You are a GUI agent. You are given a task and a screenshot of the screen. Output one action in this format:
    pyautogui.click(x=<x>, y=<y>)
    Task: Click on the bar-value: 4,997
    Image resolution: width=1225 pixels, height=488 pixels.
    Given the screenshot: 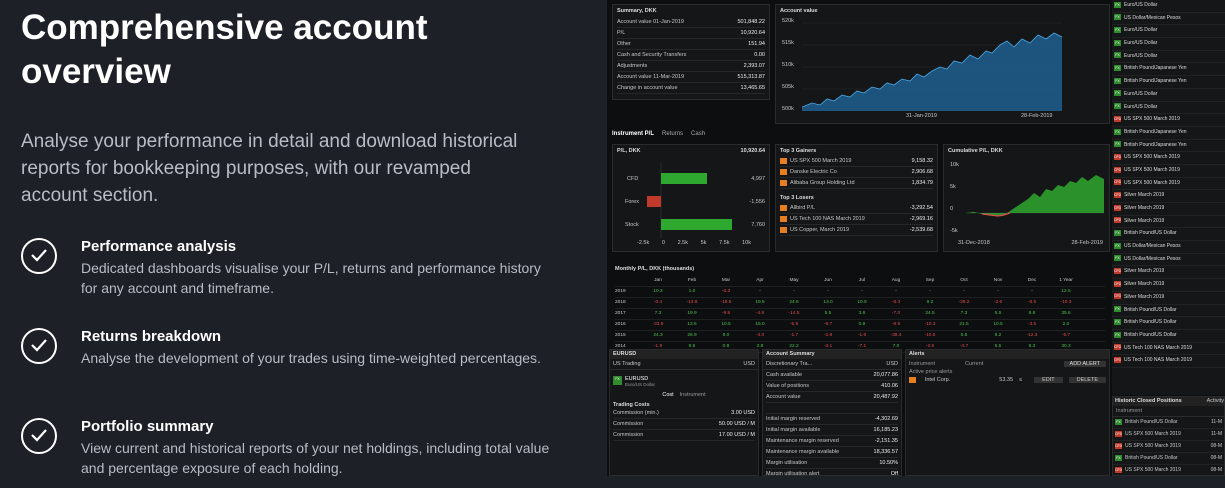 What is the action you would take?
    pyautogui.click(x=758, y=179)
    